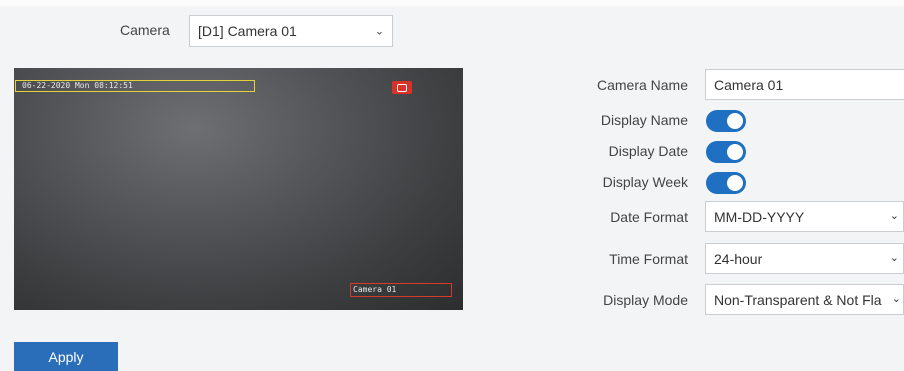  What do you see at coordinates (759, 216) in the screenshot?
I see `date-format-value: MM-DD-YYYY` at bounding box center [759, 216].